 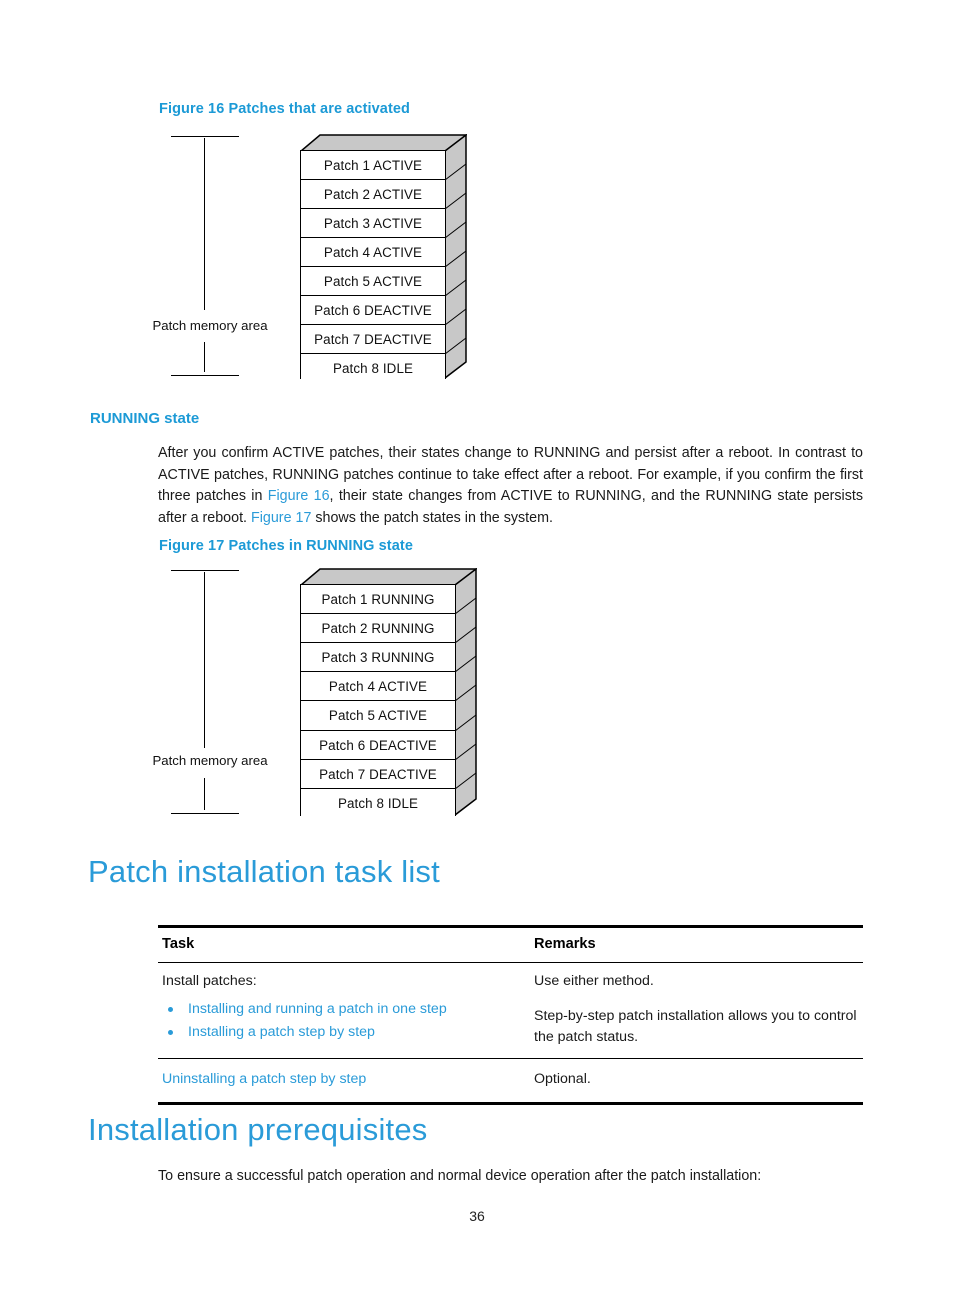 What do you see at coordinates (281, 1032) in the screenshot?
I see `installing-step-by-step-link: Installing a patch step by step` at bounding box center [281, 1032].